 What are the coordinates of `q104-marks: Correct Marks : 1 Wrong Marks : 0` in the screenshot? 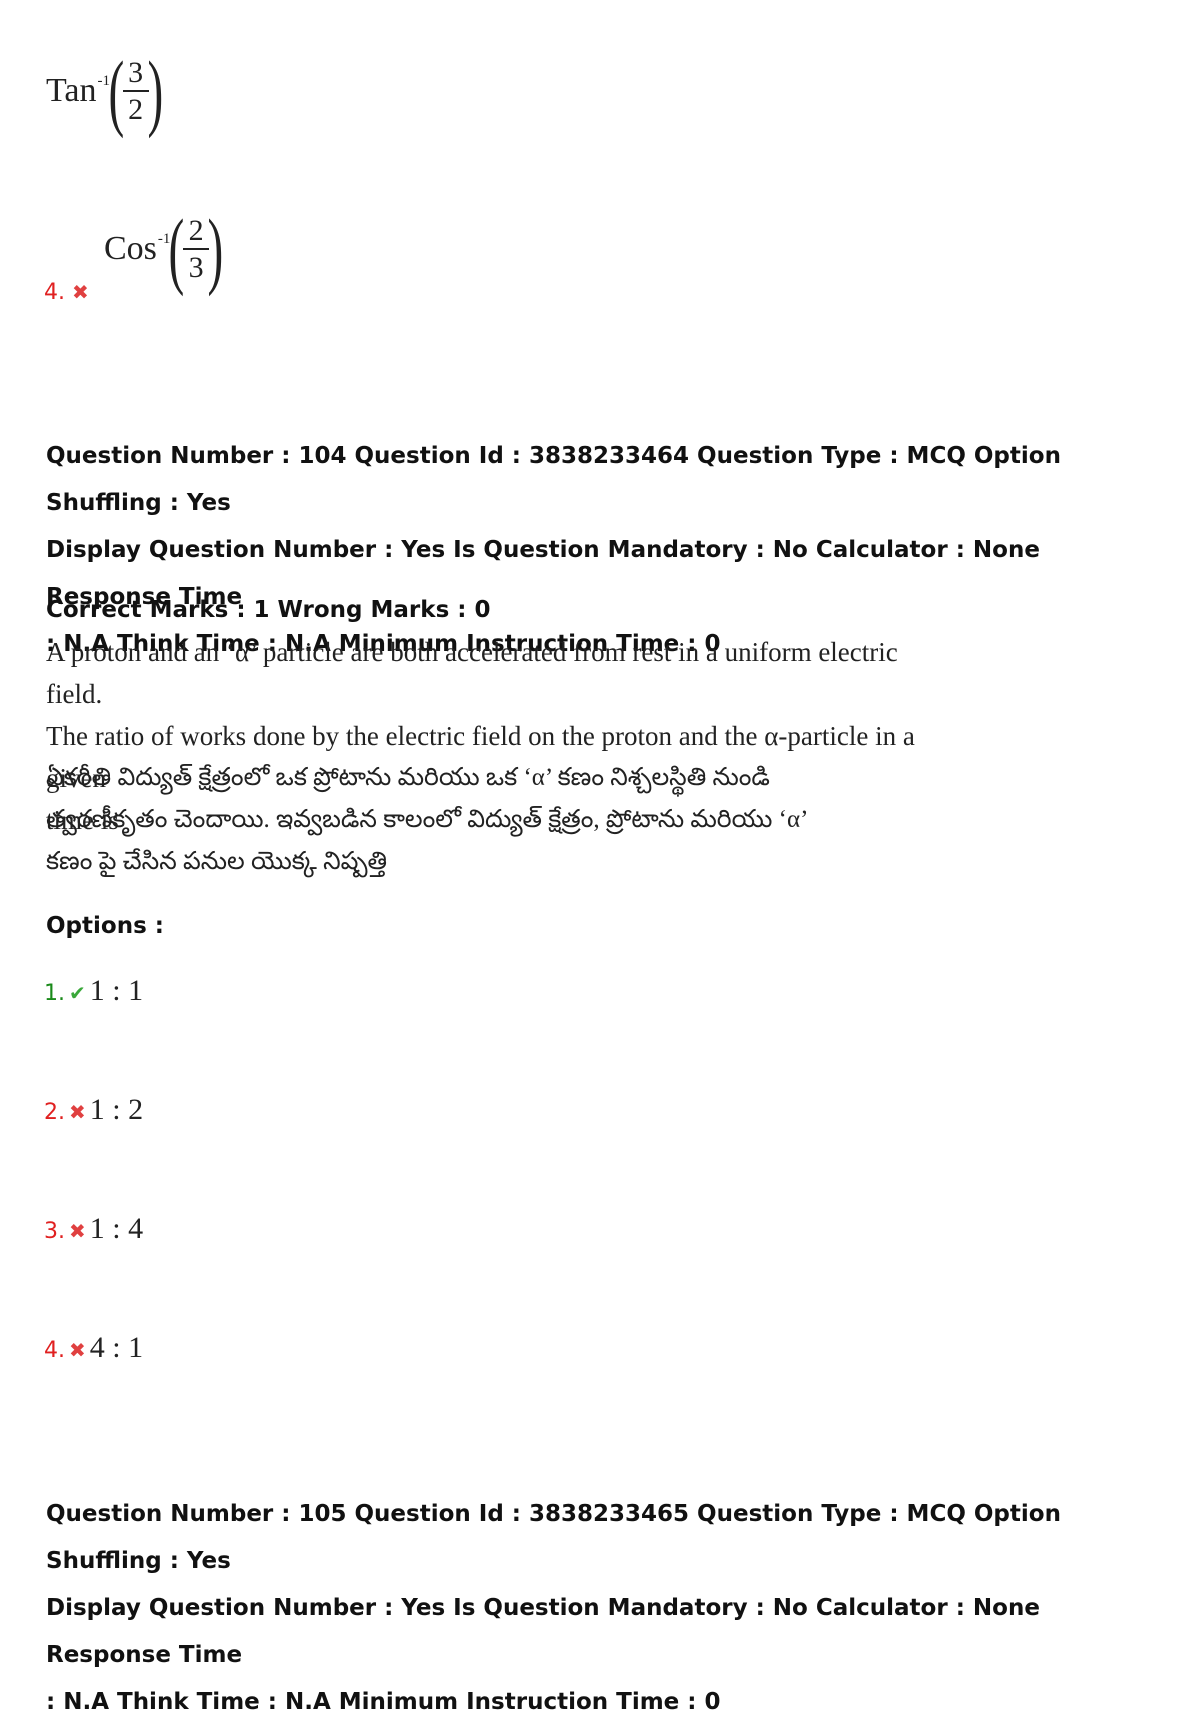 It's located at (268, 610).